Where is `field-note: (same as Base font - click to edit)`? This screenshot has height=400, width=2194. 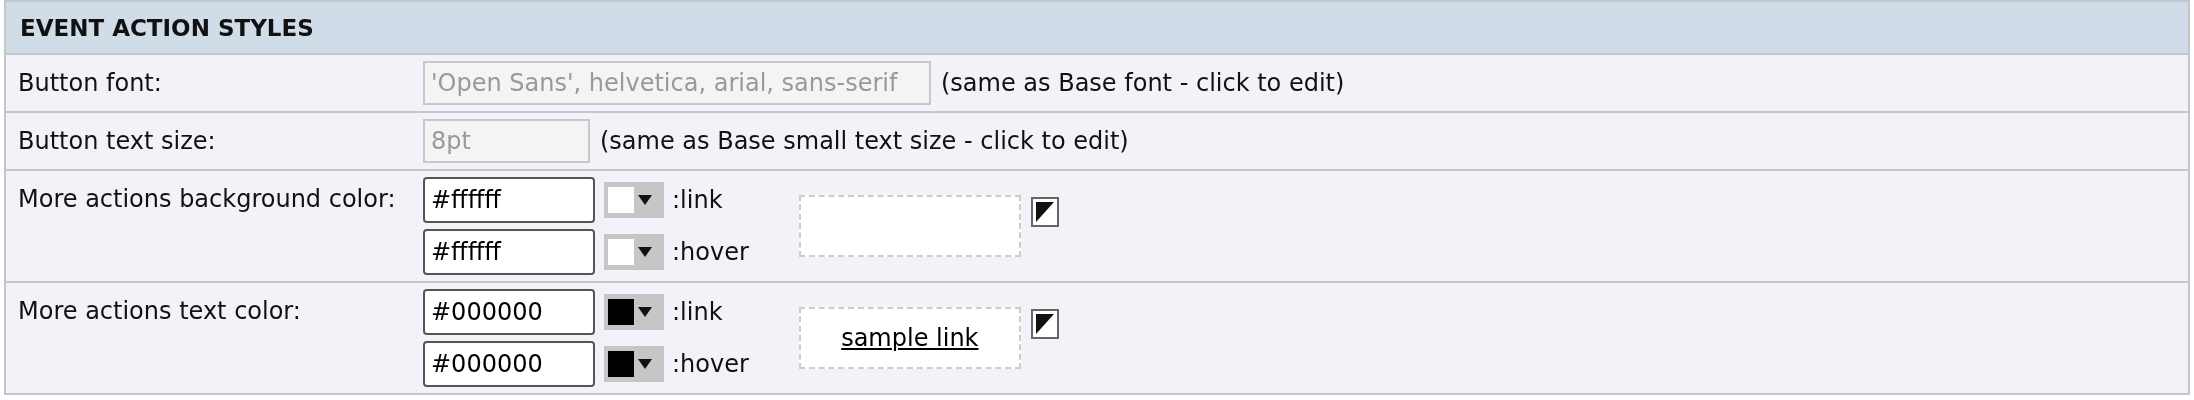
field-note: (same as Base font - click to edit) is located at coordinates (1143, 83).